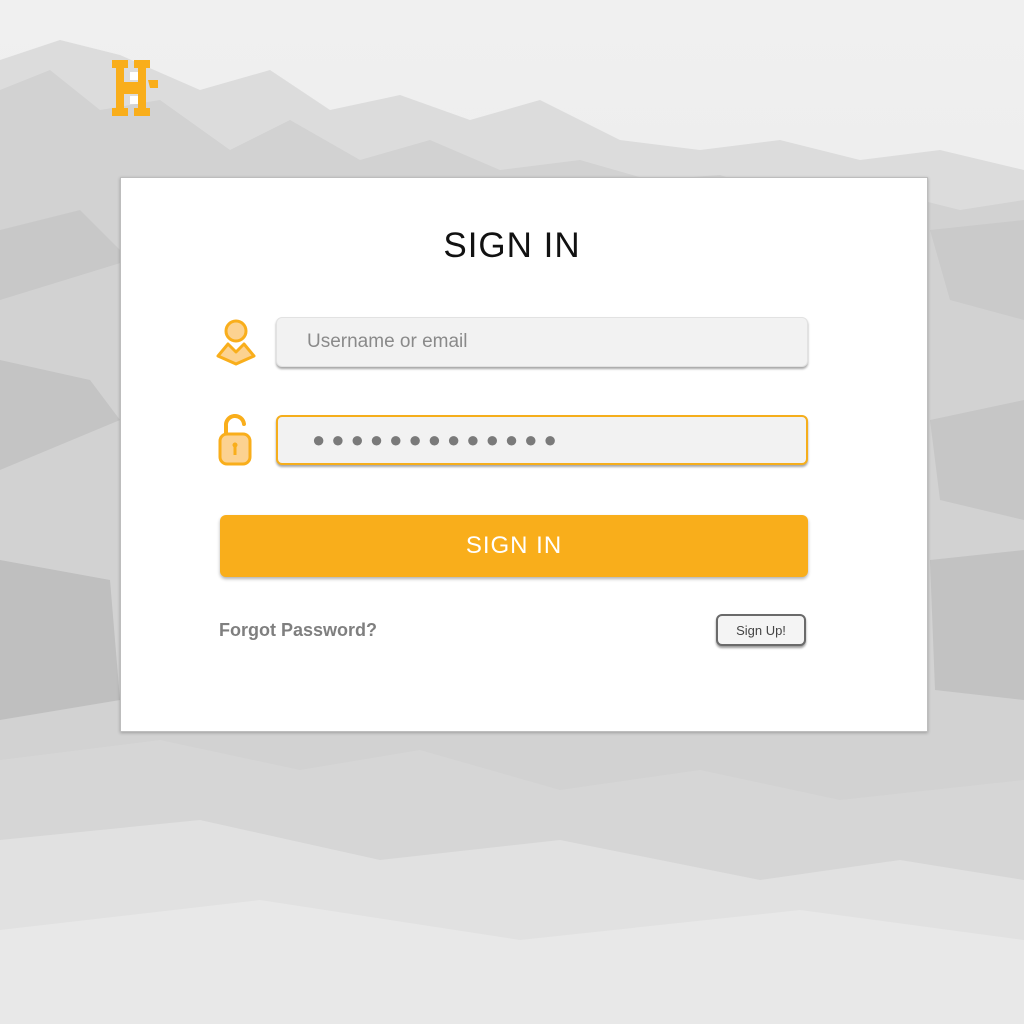  What do you see at coordinates (761, 630) in the screenshot?
I see `sign-up-button: Sign Up!` at bounding box center [761, 630].